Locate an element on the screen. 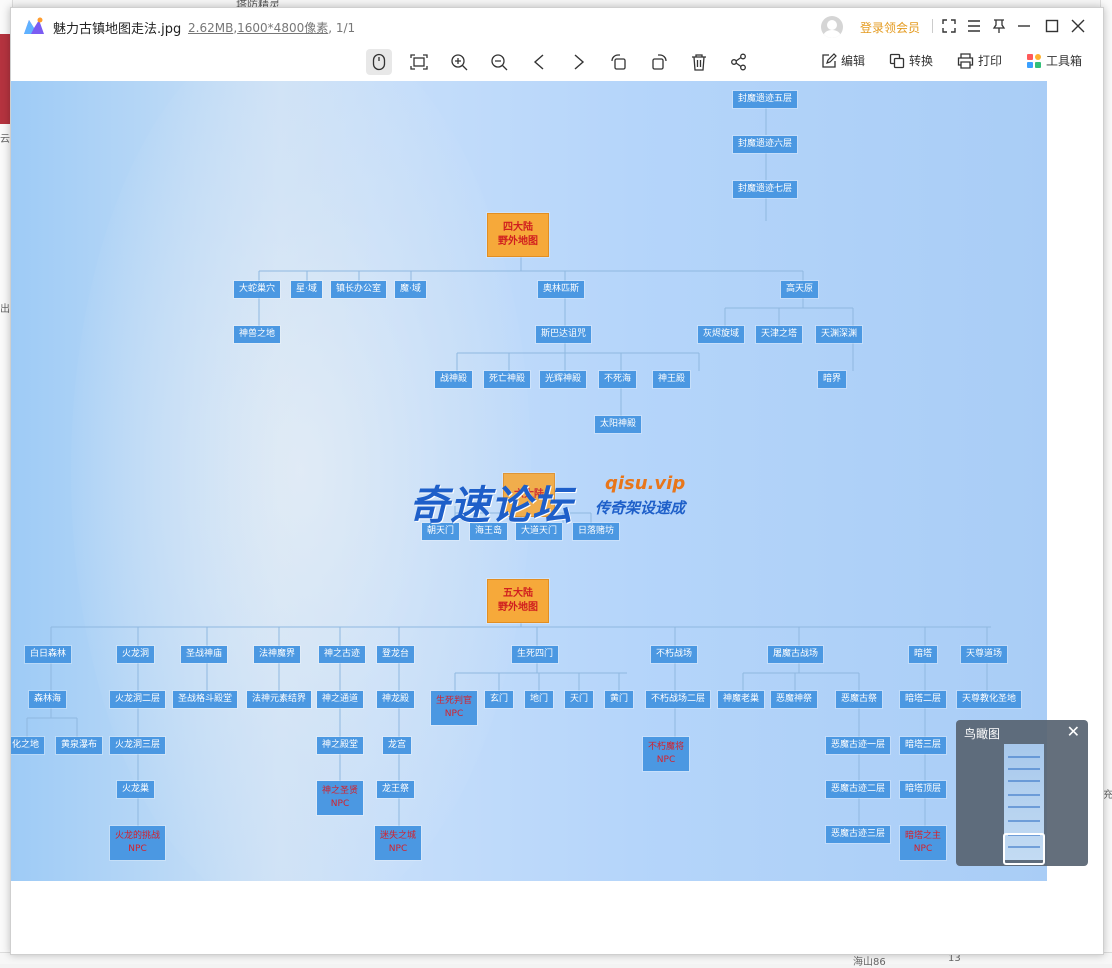 Image resolution: width=1112 pixels, height=968 pixels. title-separator is located at coordinates (932, 26).